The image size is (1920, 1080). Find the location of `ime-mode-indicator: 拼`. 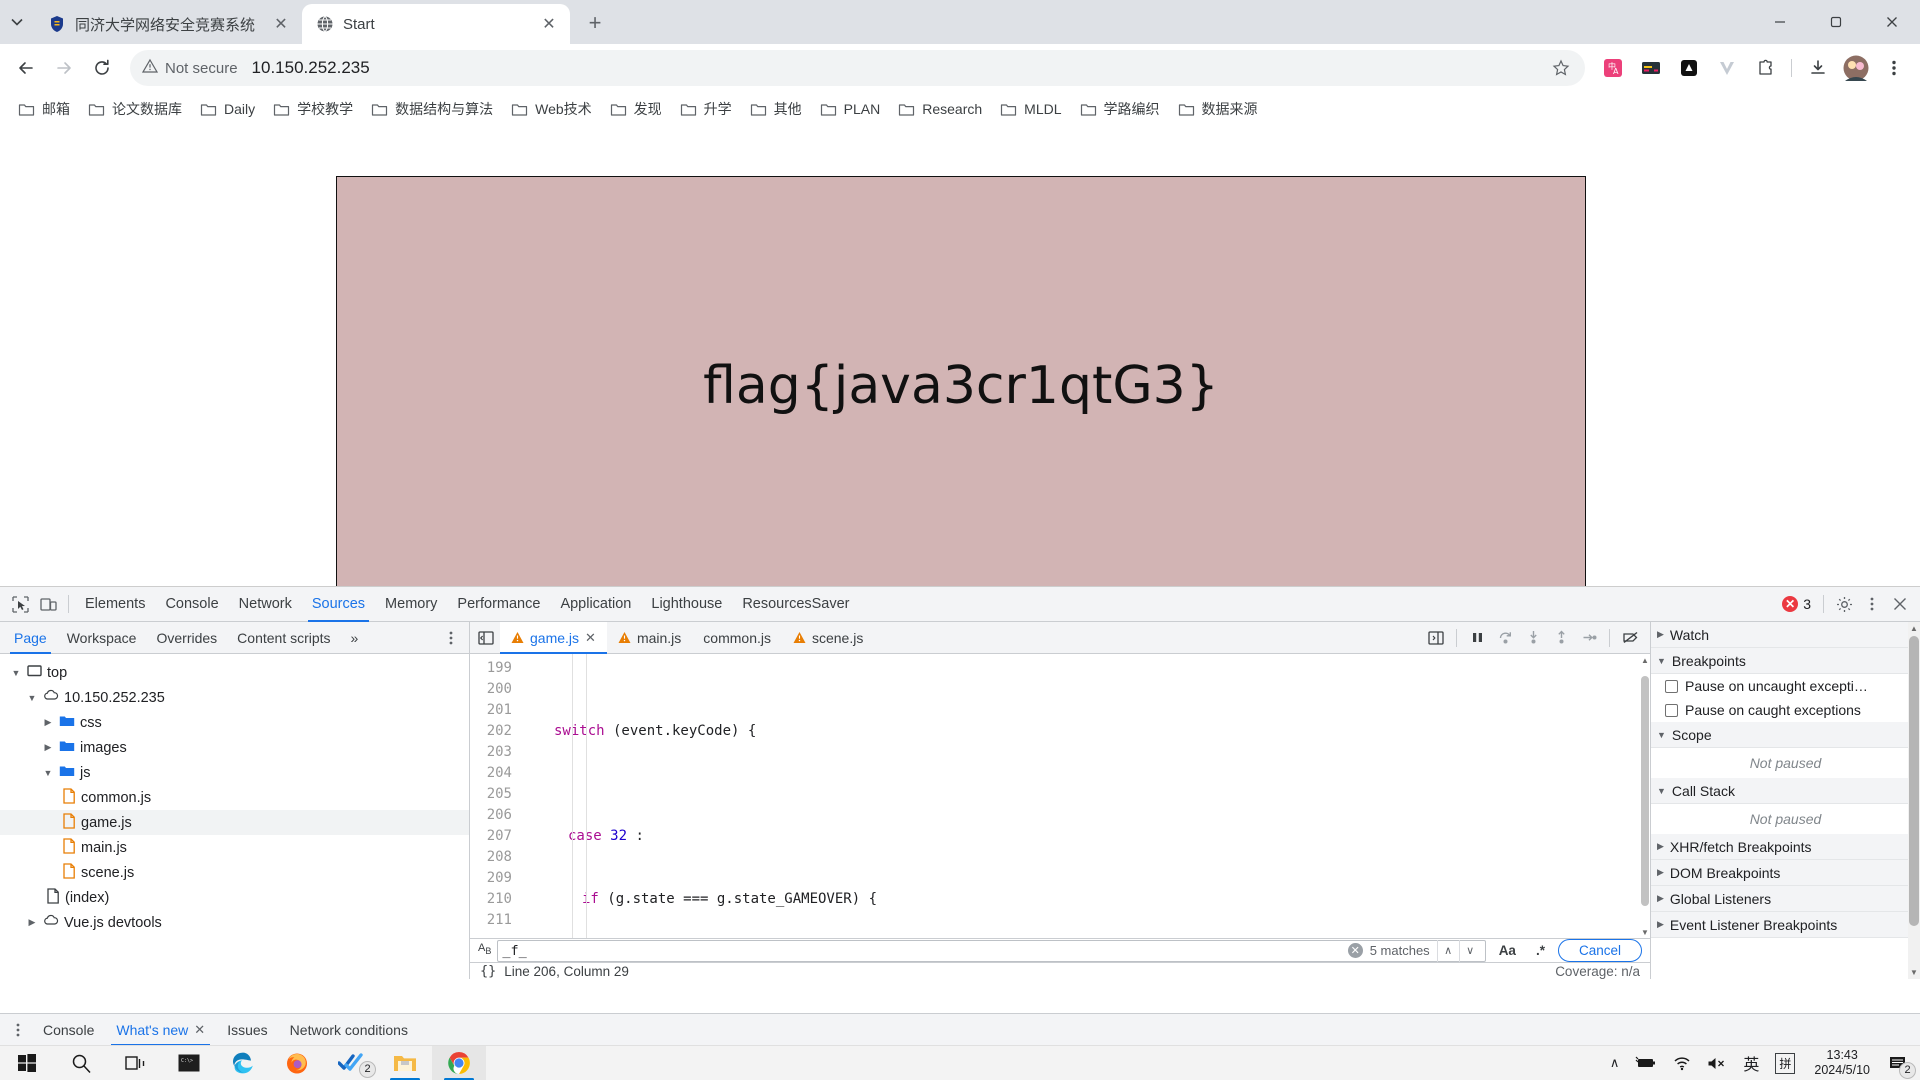

ime-mode-indicator: 拼 is located at coordinates (1785, 1063).